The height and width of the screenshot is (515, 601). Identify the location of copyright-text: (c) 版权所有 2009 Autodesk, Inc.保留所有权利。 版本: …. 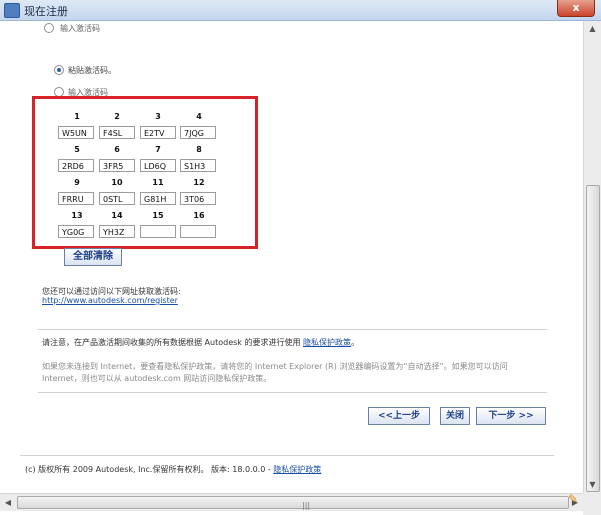
(148, 469).